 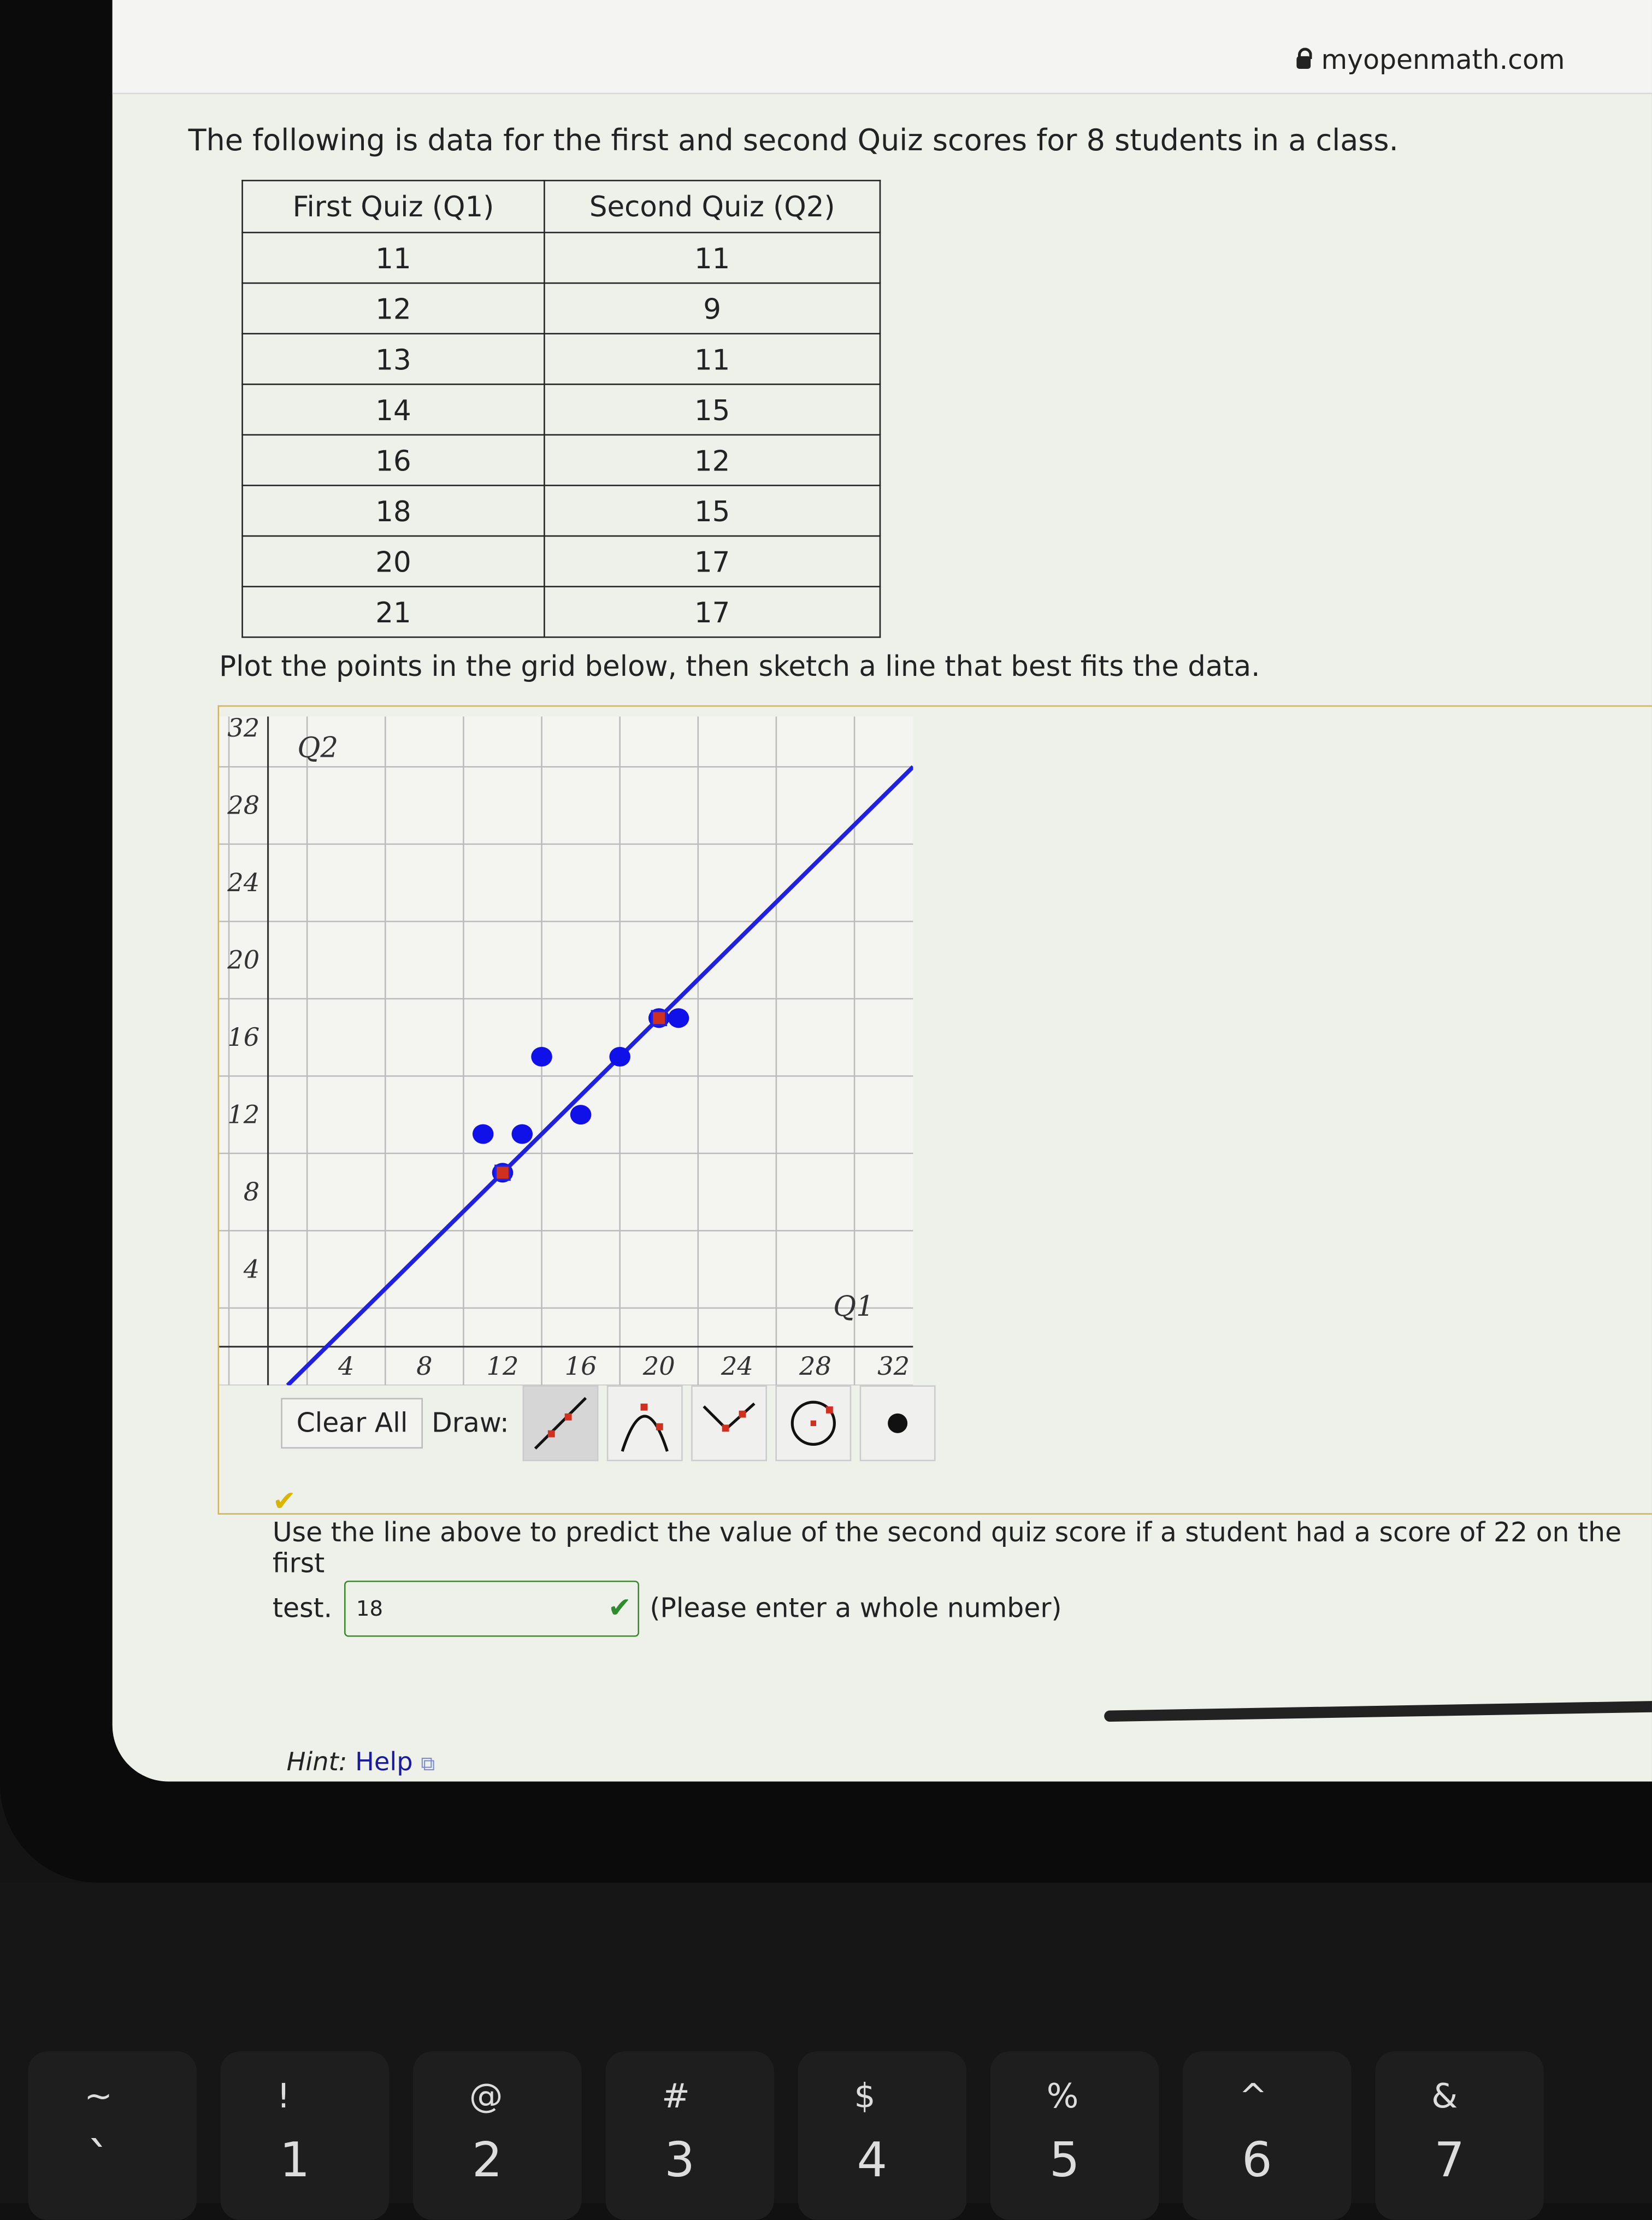 What do you see at coordinates (1064, 2161) in the screenshot?
I see `key-main-label: 5` at bounding box center [1064, 2161].